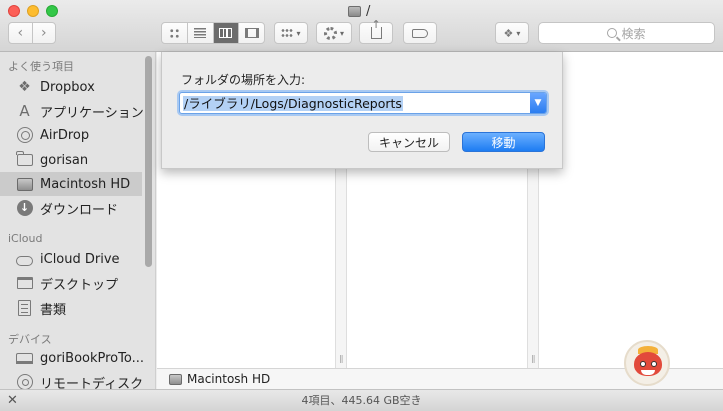  What do you see at coordinates (25, 238) in the screenshot?
I see `sidebar-section-header: iCloud` at bounding box center [25, 238].